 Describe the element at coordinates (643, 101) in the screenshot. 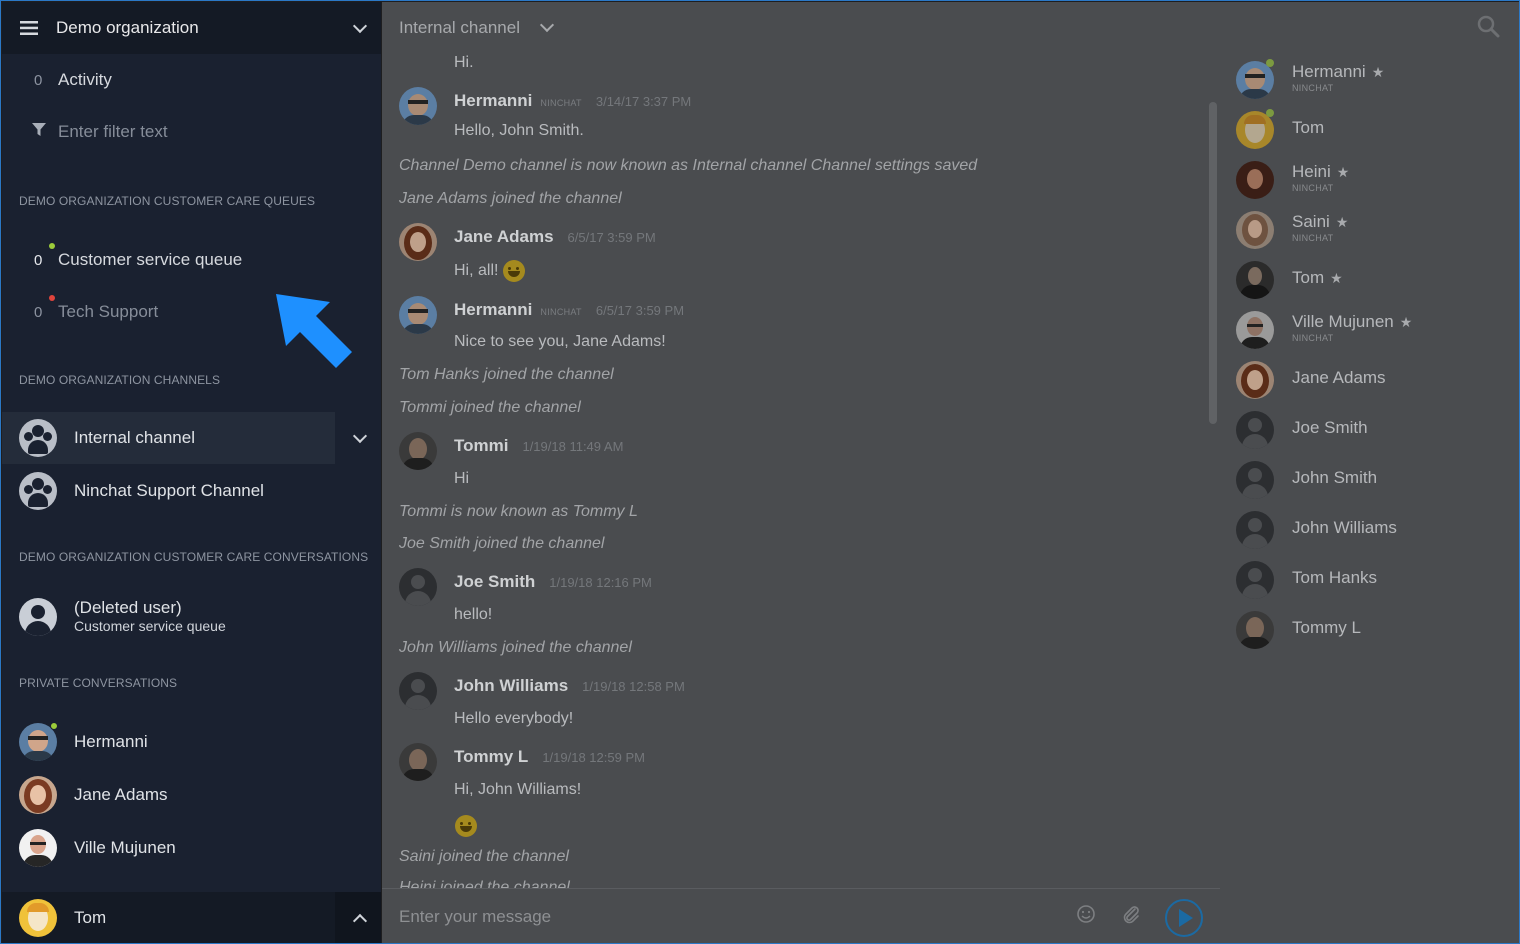

I see `message-time: 3/14/17 3:37 PM` at that location.